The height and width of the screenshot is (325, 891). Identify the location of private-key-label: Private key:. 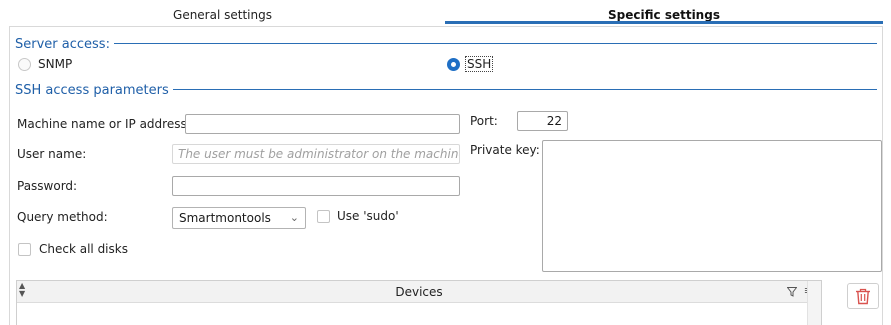
(505, 150).